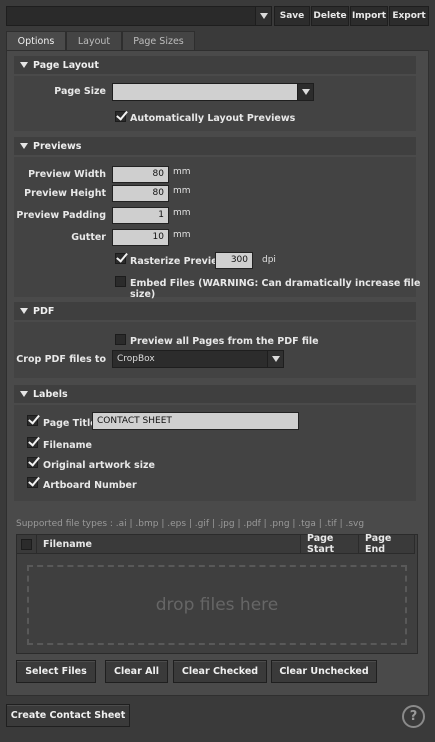 This screenshot has height=742, width=435. What do you see at coordinates (44, 311) in the screenshot?
I see `section-title: PDF` at bounding box center [44, 311].